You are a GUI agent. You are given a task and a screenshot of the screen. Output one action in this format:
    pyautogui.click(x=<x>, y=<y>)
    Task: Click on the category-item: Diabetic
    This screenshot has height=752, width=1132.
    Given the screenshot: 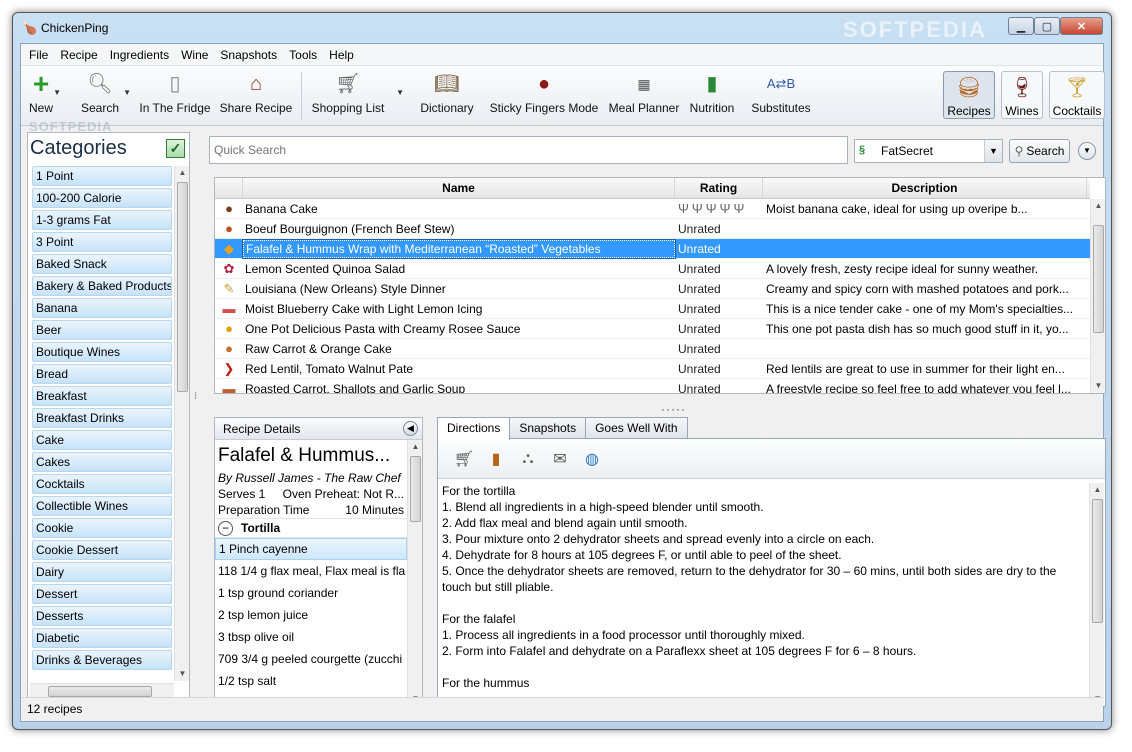 What is the action you would take?
    pyautogui.click(x=102, y=638)
    